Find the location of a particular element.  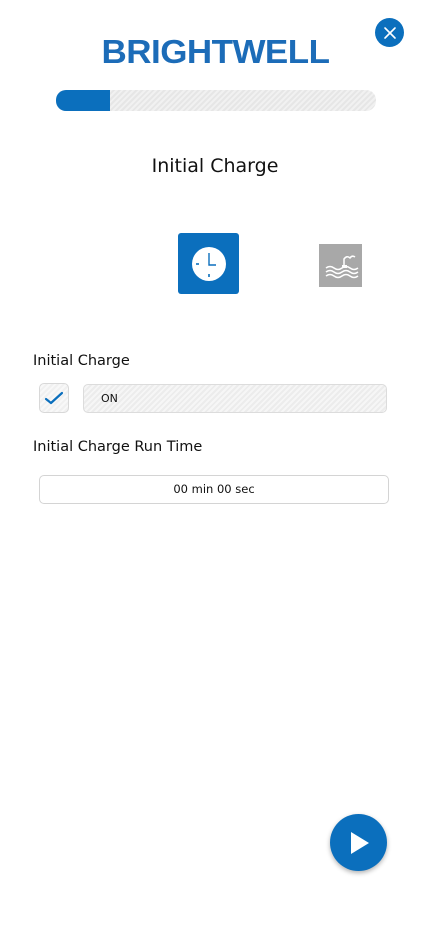

initial-charge-label: Initial Charge is located at coordinates (81, 361).